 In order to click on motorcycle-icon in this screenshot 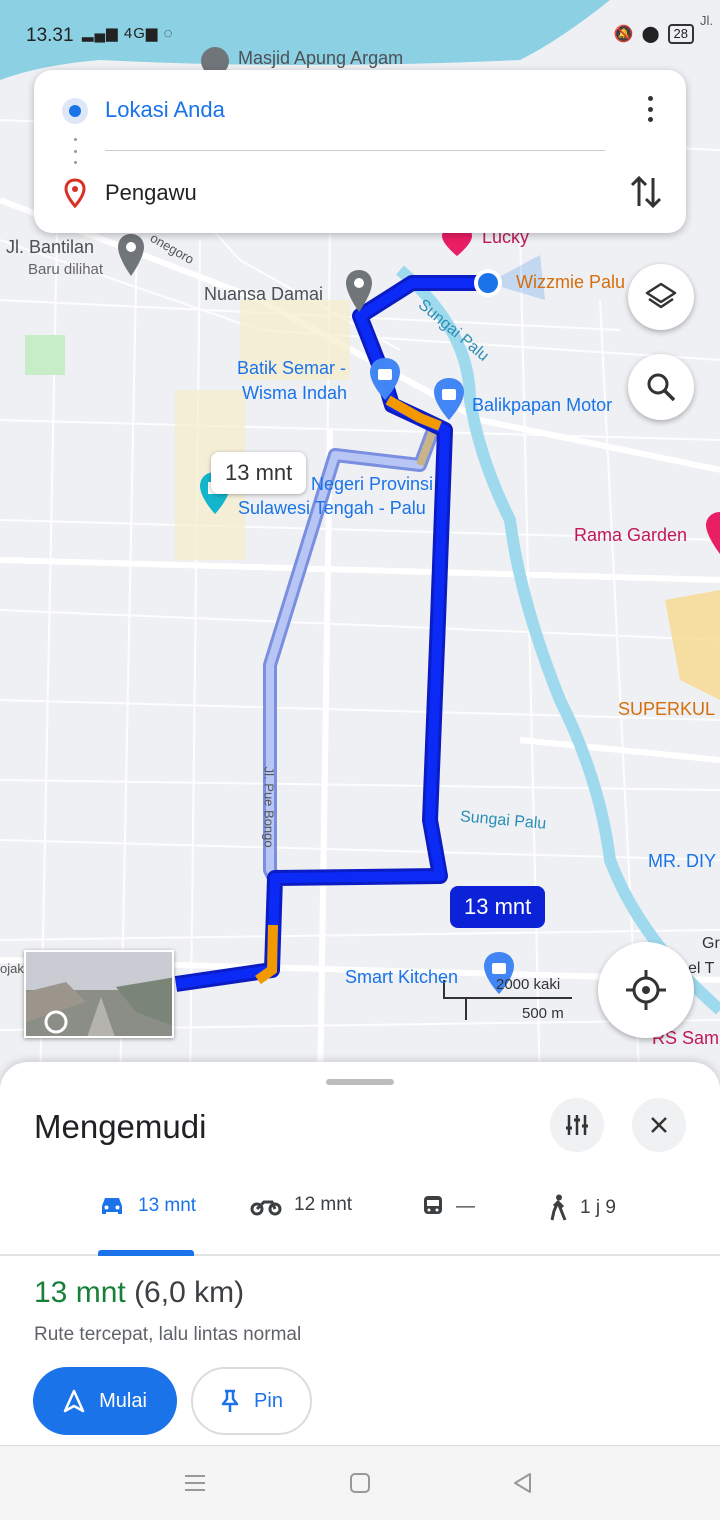, I will do `click(266, 1208)`.